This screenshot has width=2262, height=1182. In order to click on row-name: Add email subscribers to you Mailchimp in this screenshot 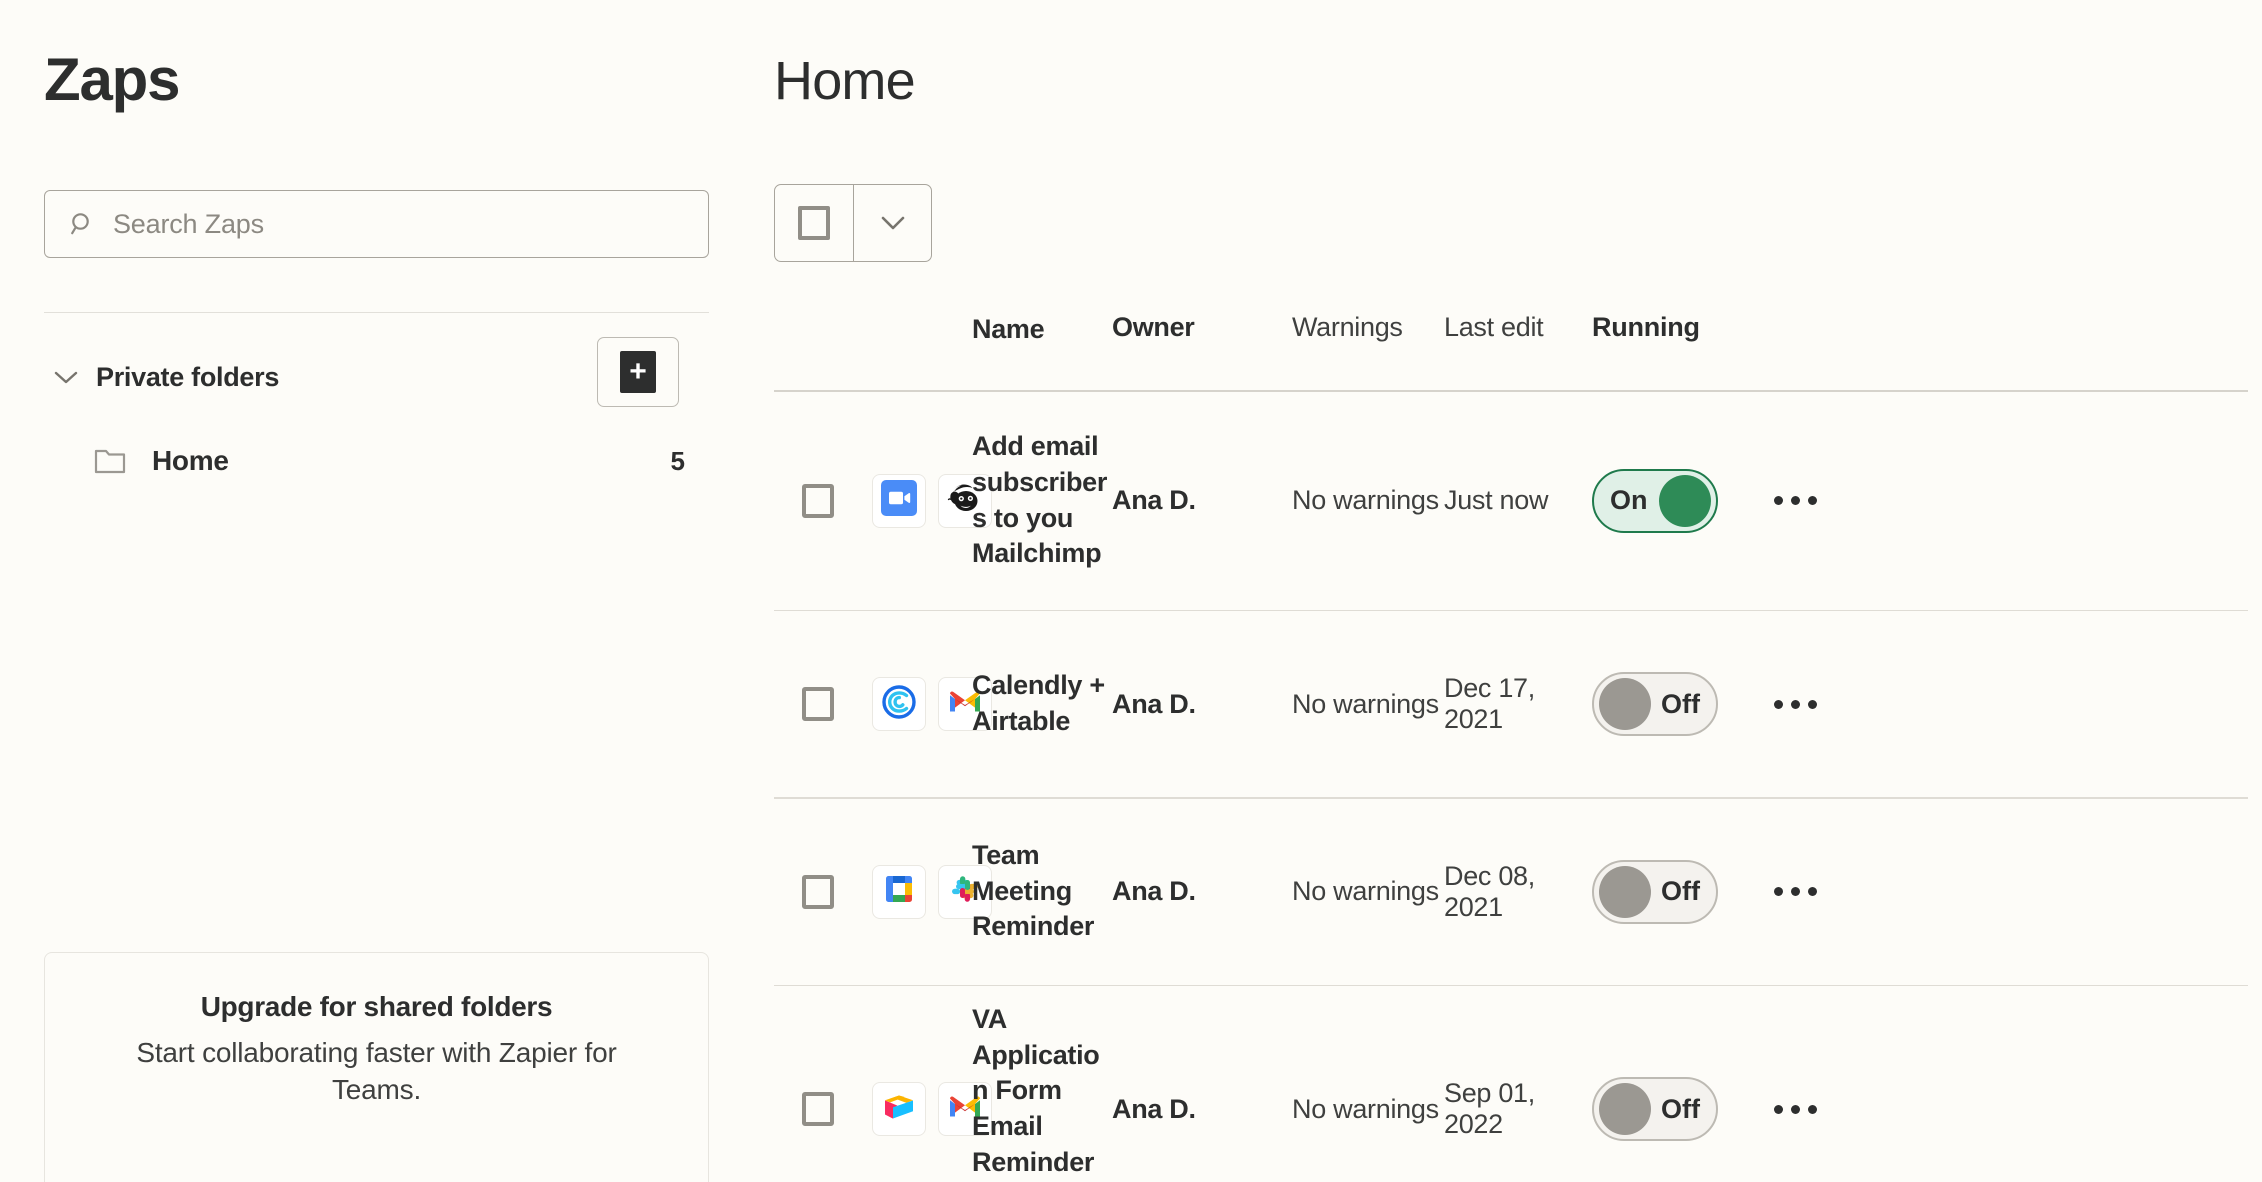, I will do `click(1042, 500)`.